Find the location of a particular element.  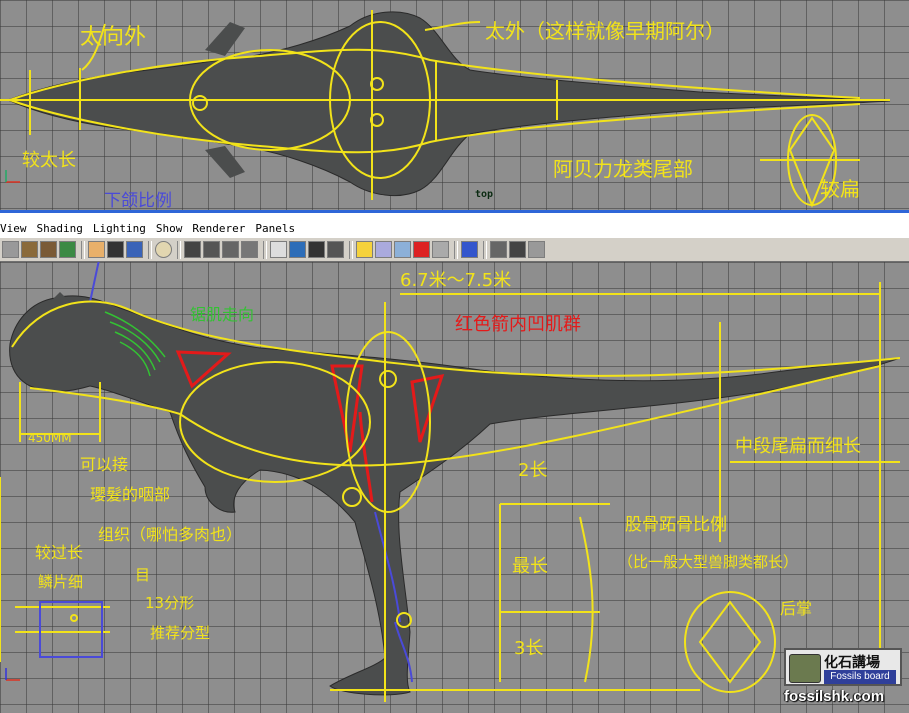

anno-neck-3: 组织（哪怕多肉也） is located at coordinates (170, 534).